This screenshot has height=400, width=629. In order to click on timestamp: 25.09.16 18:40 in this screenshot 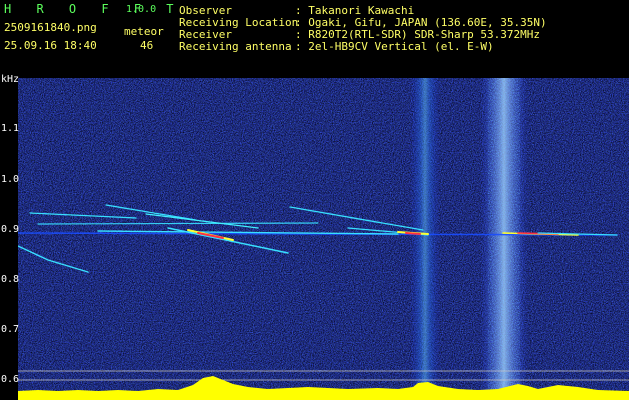, I will do `click(50, 45)`.